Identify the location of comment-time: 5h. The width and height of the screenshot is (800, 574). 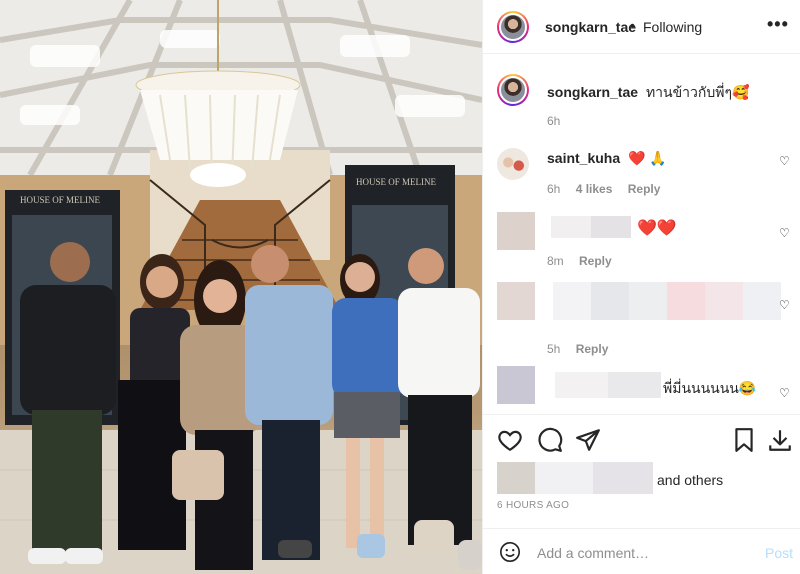
(553, 349).